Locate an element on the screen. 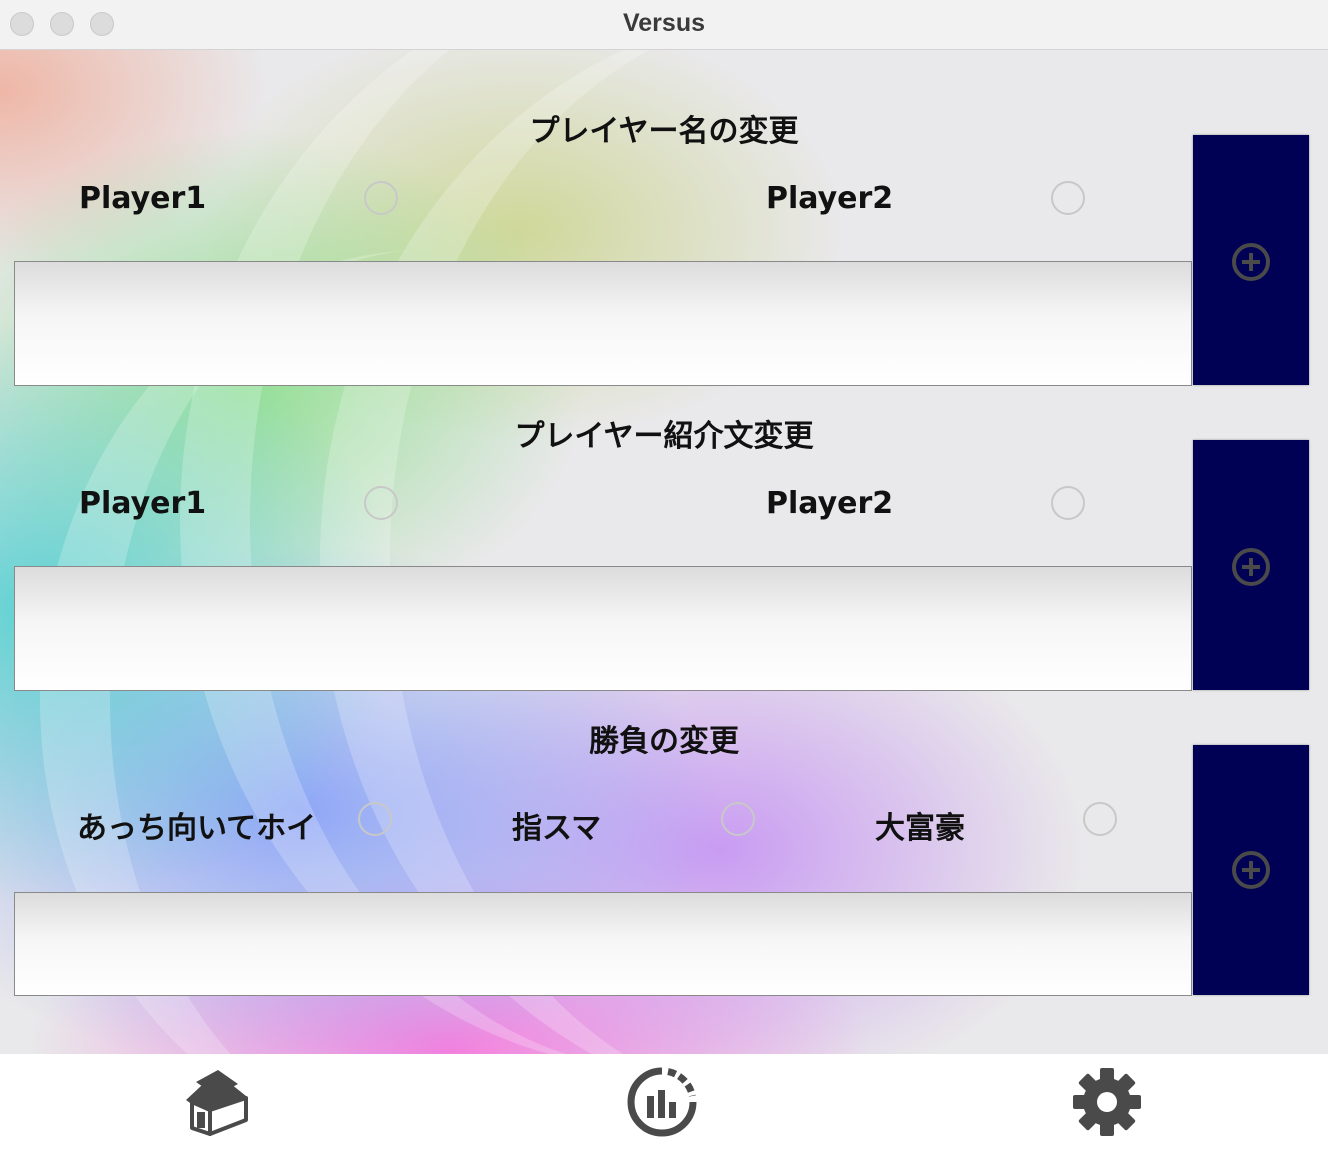 The image size is (1328, 1149). radio-acchimuite-hoi is located at coordinates (375, 819).